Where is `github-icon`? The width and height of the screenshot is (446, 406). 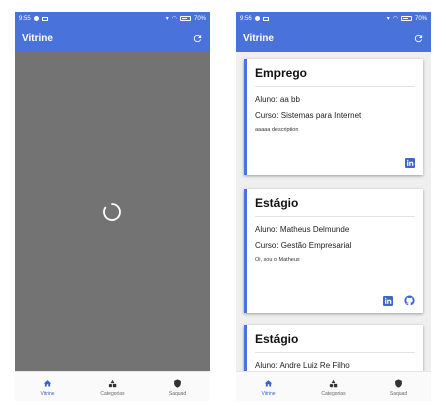
github-icon is located at coordinates (409, 300).